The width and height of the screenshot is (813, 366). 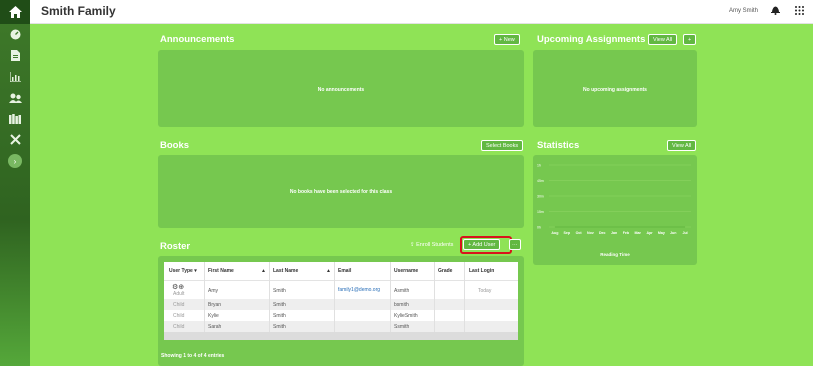 I want to click on first-name-cell: Kylie, so click(x=213, y=316).